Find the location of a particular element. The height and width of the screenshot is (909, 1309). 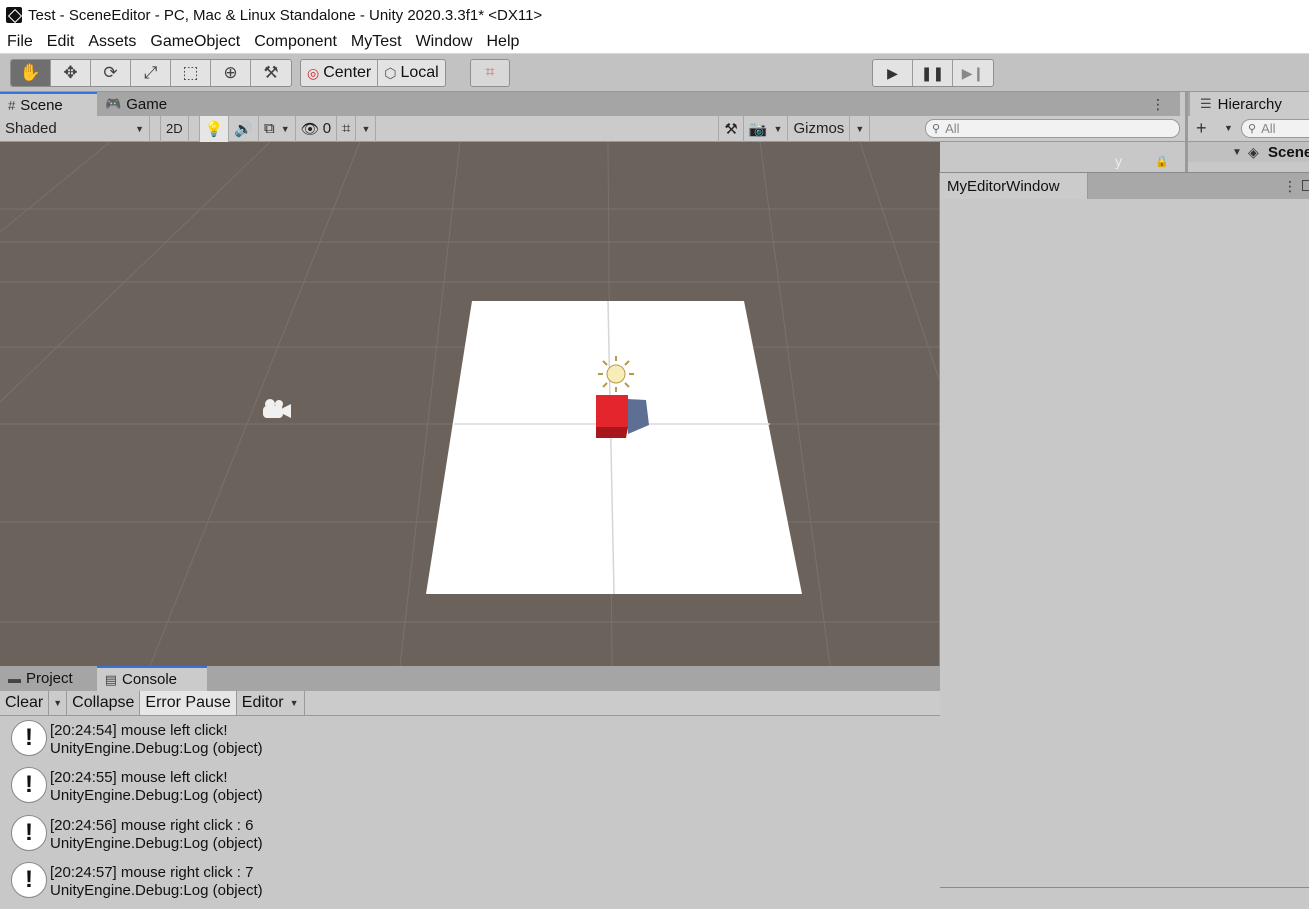

snap-group: ⌗ is located at coordinates (490, 73).